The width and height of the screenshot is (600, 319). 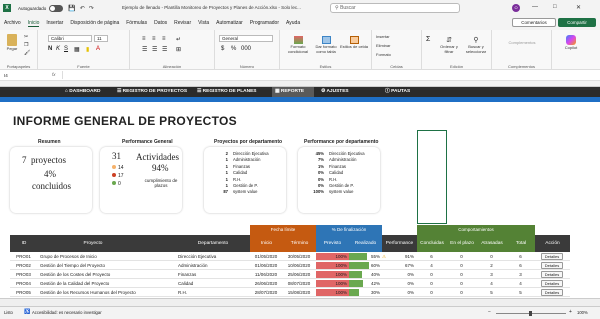 I want to click on formula-input, so click(x=327, y=75).